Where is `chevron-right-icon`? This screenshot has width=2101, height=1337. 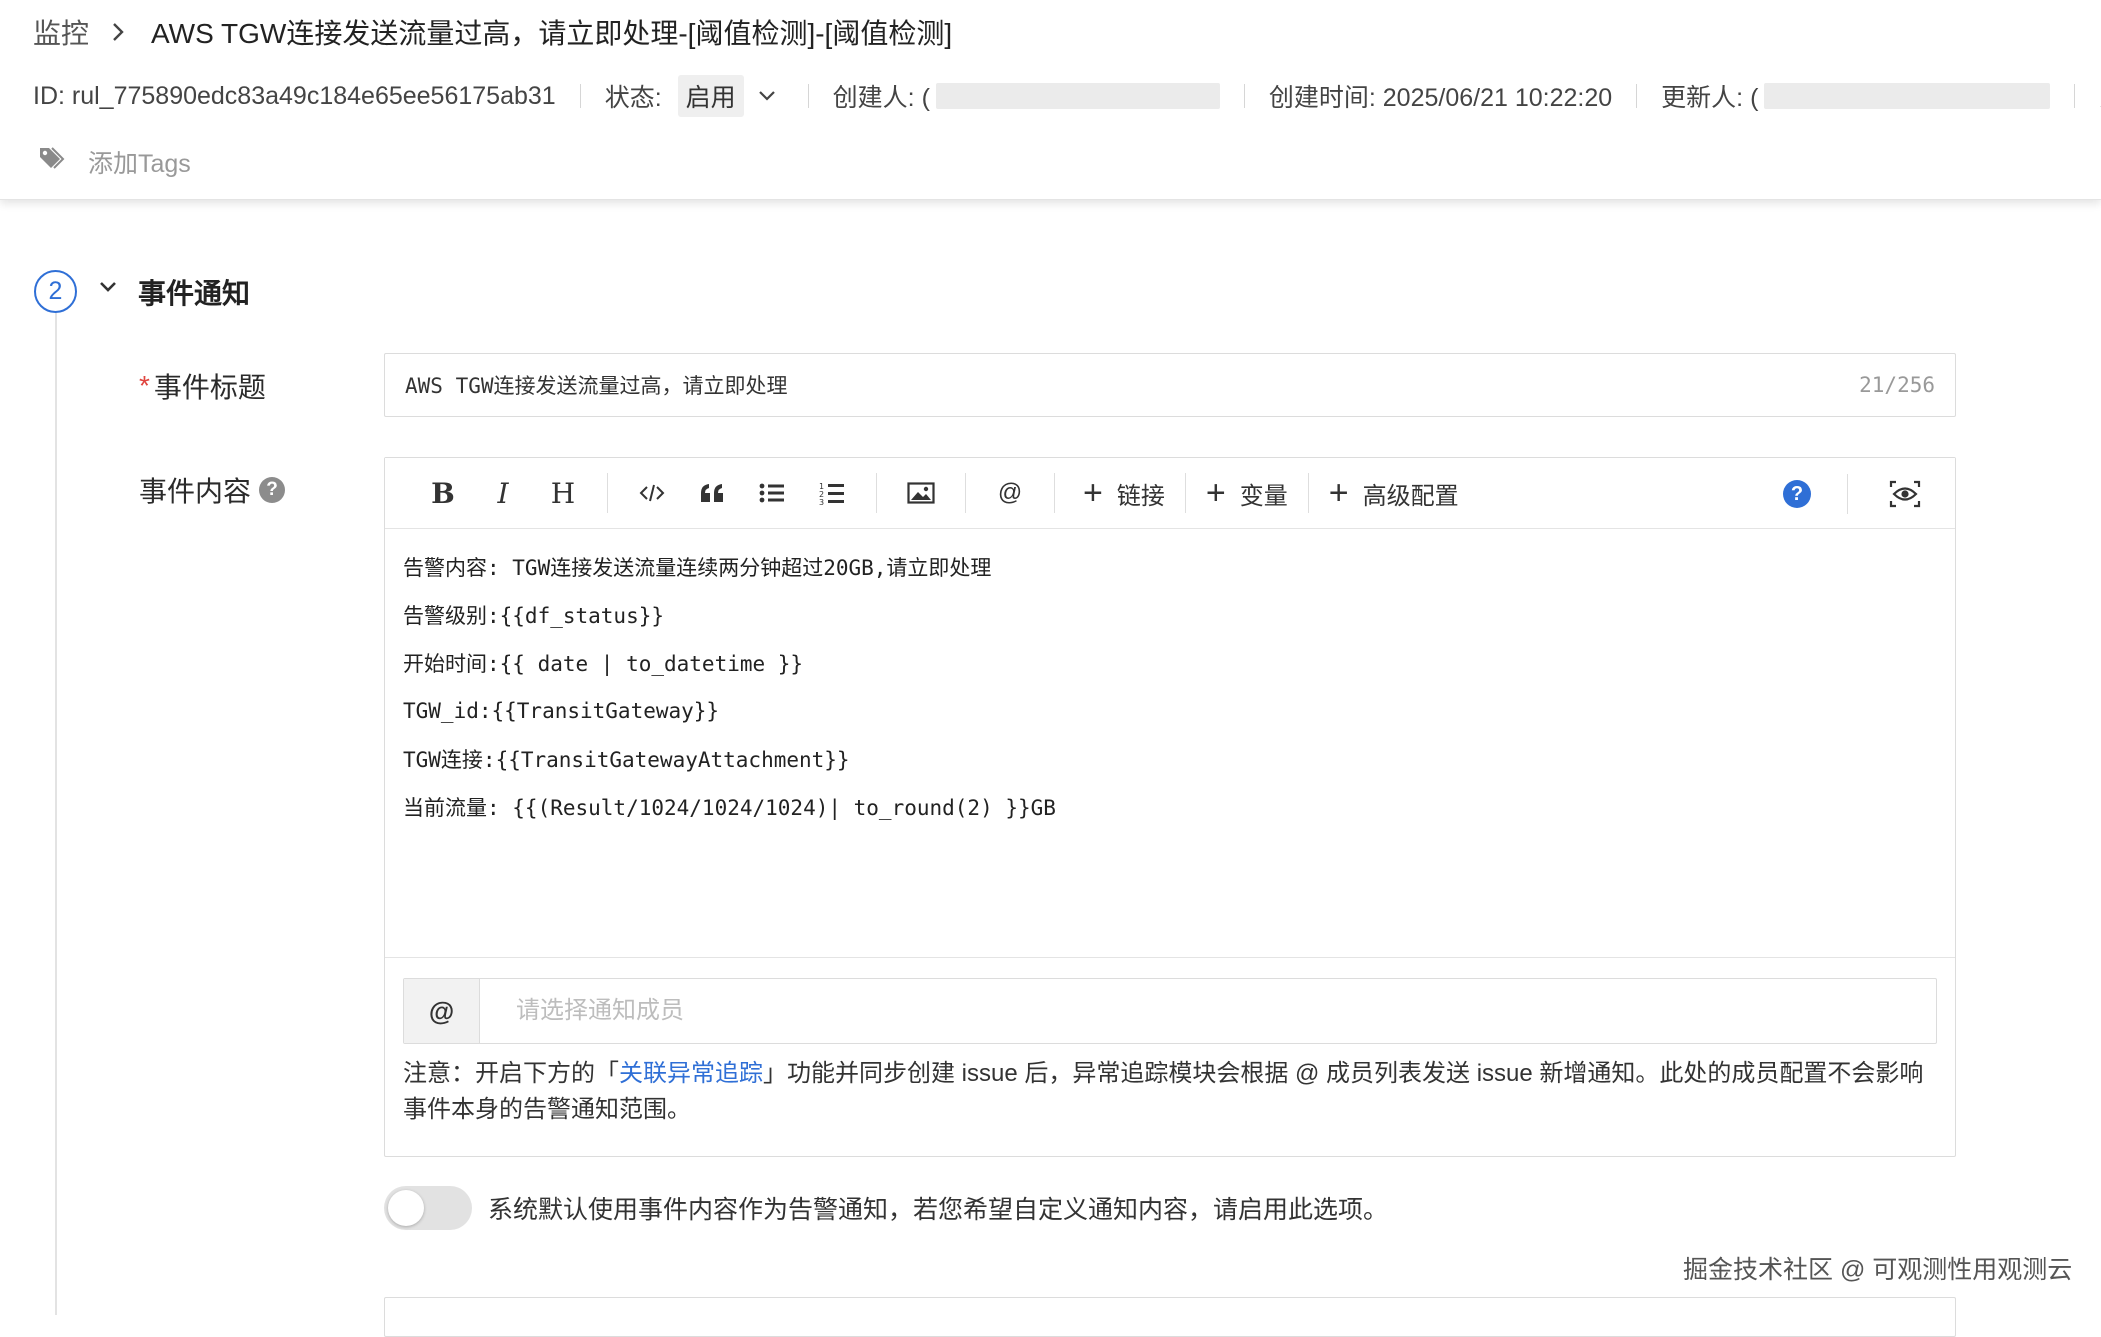 chevron-right-icon is located at coordinates (118, 32).